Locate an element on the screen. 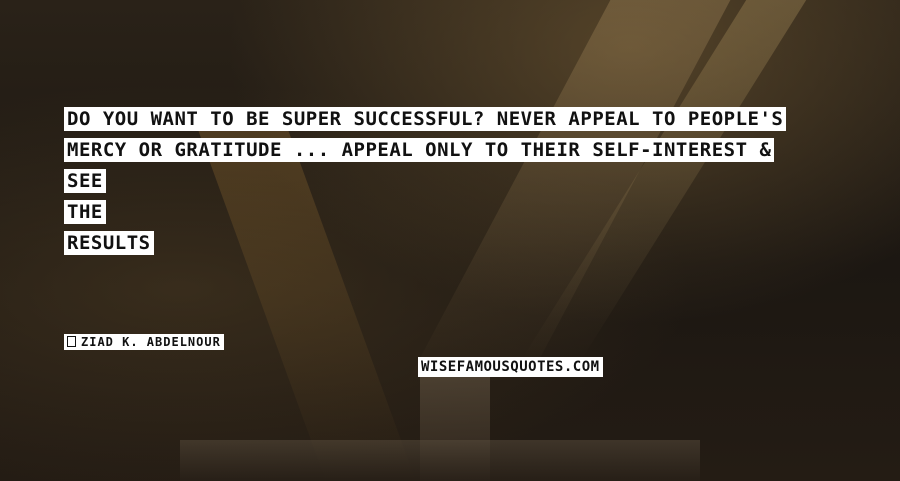  watermark-text: WISEFAMOUSQUOTES.COM is located at coordinates (510, 367).